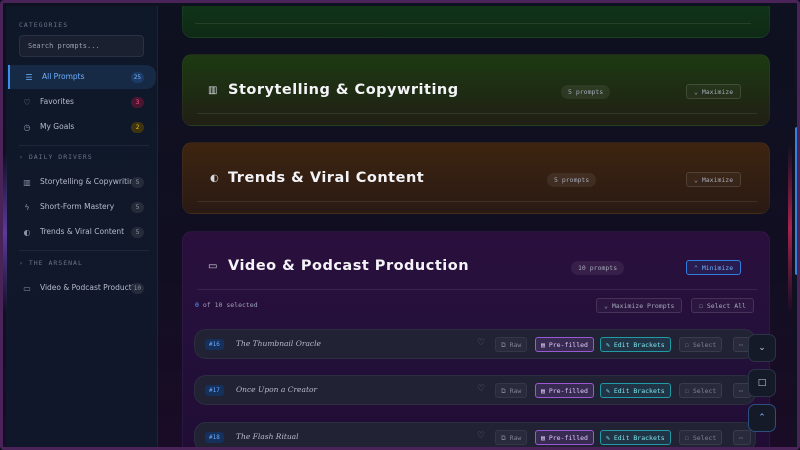 Image resolution: width=800 pixels, height=450 pixels. What do you see at coordinates (82, 182) in the screenshot?
I see `sidebar-item-storytelling: ▥ Storytelling & Copywriting 5` at bounding box center [82, 182].